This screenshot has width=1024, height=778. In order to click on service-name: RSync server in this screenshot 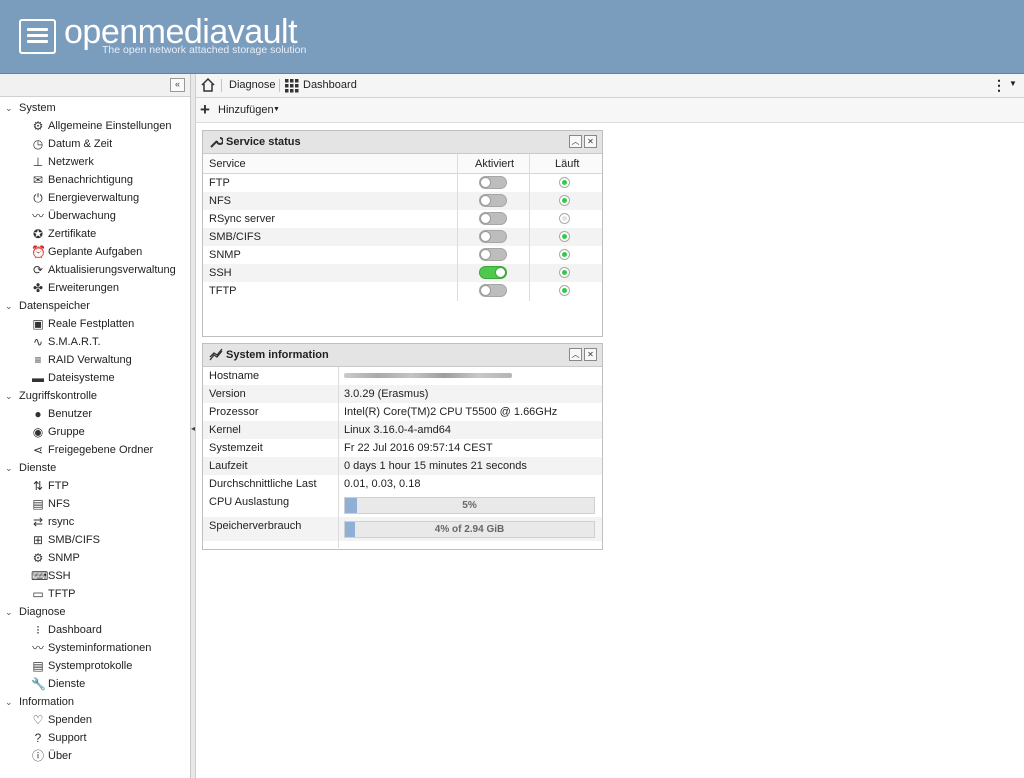, I will do `click(242, 219)`.